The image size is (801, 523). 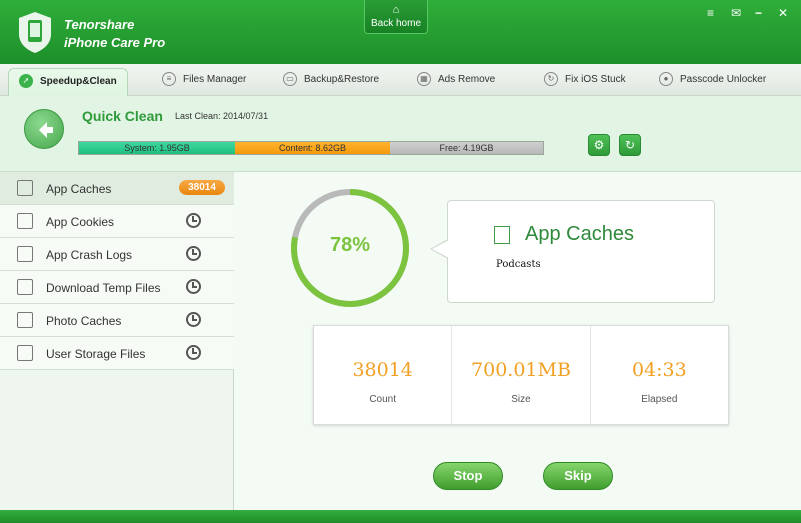 I want to click on sidebar-item-app-crash-logs: App Crash Logs, so click(x=117, y=254).